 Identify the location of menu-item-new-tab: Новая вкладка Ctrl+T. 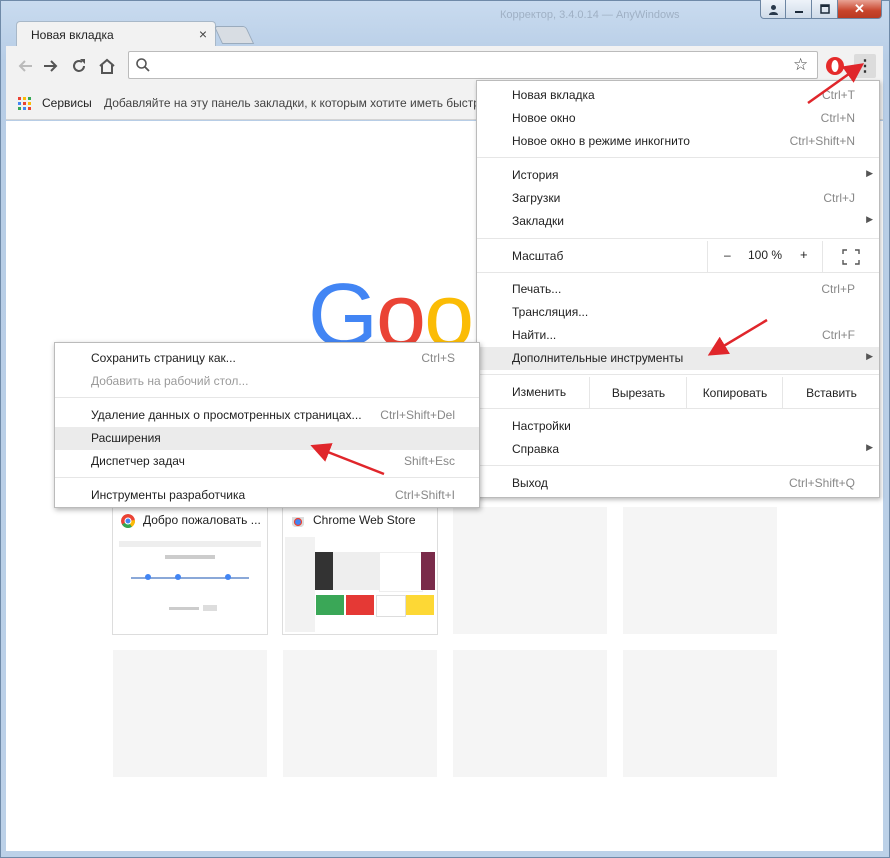
(678, 95).